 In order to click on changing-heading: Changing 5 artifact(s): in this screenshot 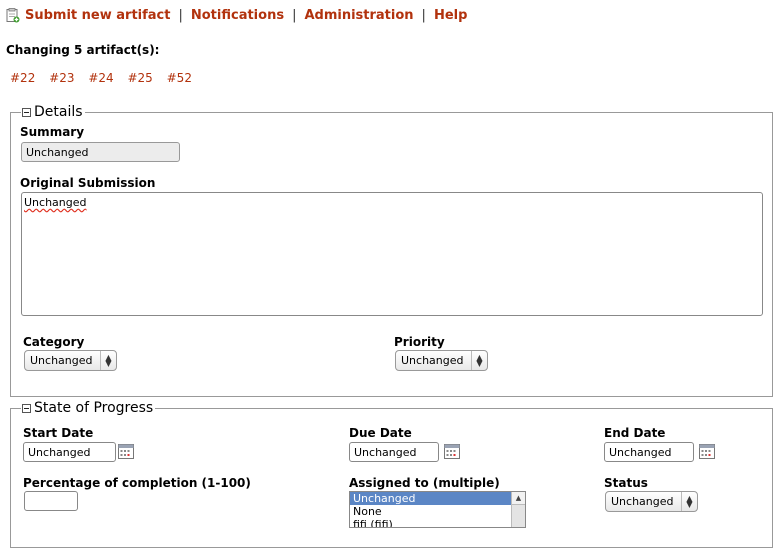, I will do `click(83, 50)`.